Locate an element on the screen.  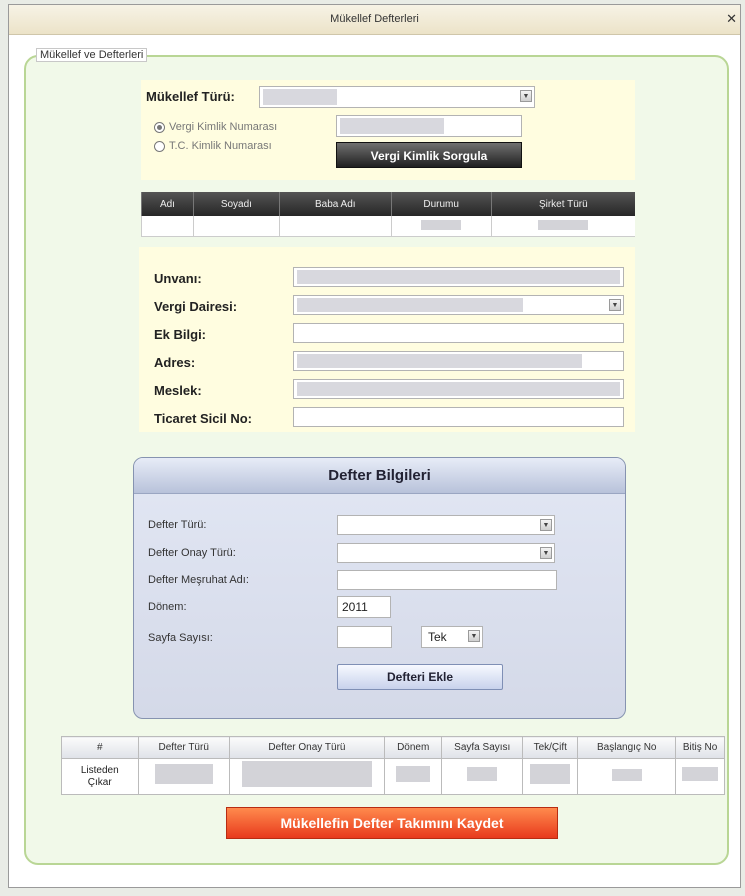
tek-cift-value: Tek is located at coordinates (437, 637).